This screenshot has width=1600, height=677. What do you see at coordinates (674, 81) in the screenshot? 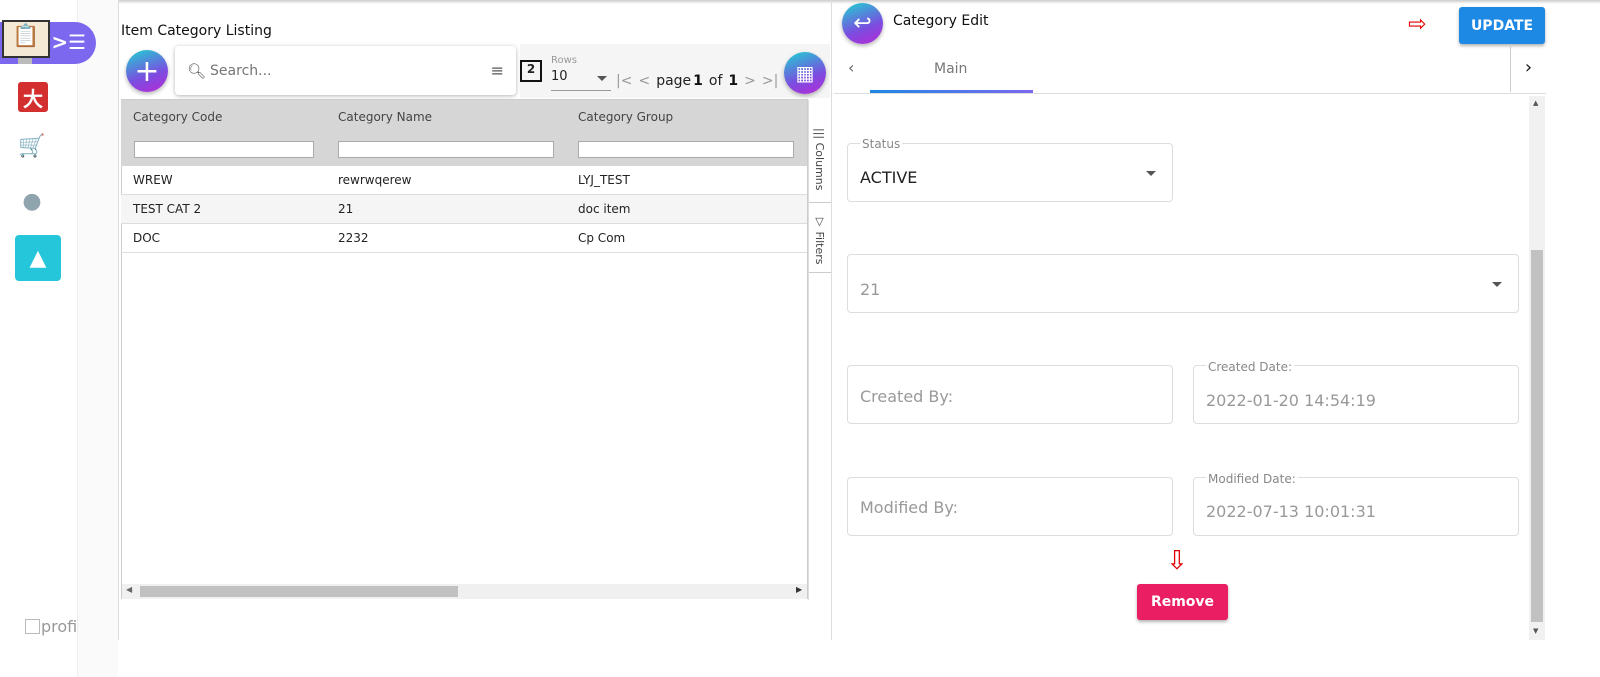
I see `page-word: page` at bounding box center [674, 81].